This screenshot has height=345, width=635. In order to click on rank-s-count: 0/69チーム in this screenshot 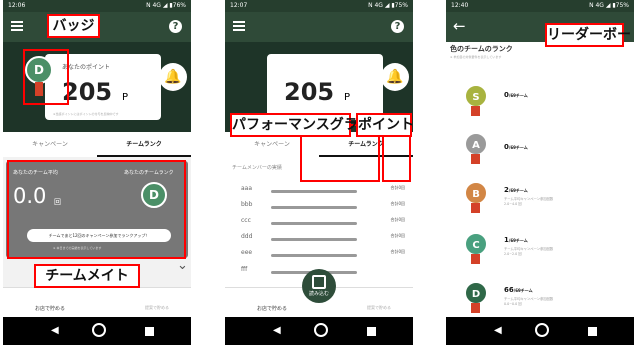, I will do `click(516, 95)`.